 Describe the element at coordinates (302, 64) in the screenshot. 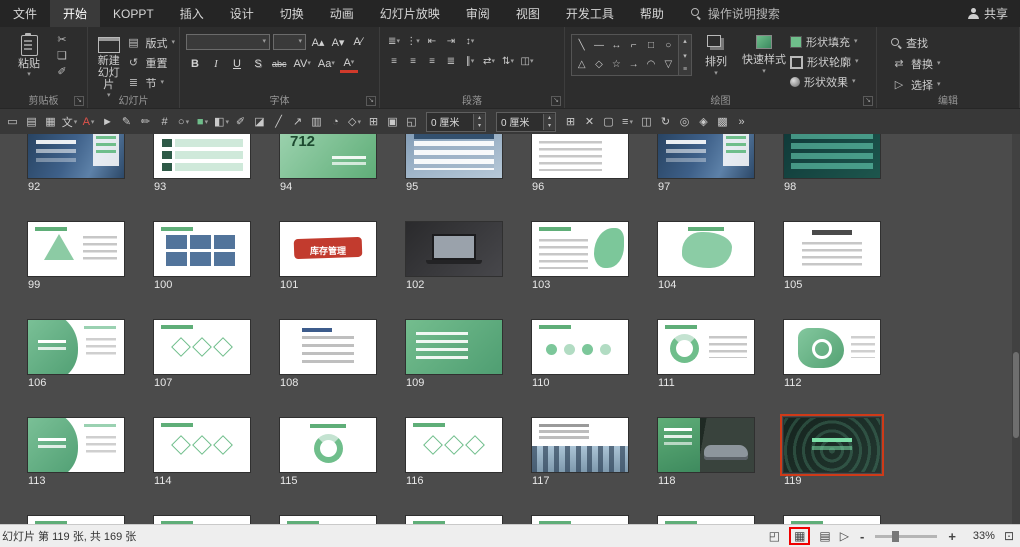

I see `character-spacing-button: AV ▾` at that location.